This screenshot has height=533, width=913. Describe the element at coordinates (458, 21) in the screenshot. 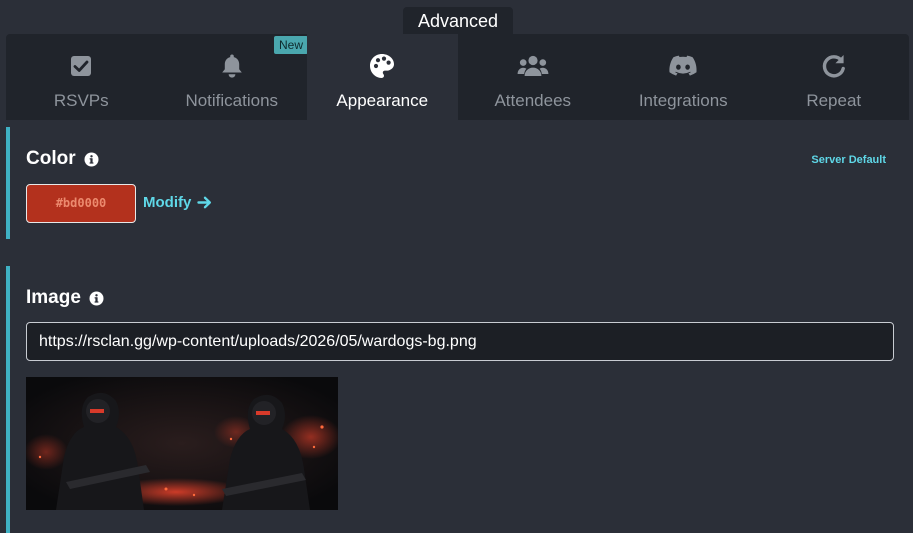

I see `advanced-section-label: Advanced` at that location.